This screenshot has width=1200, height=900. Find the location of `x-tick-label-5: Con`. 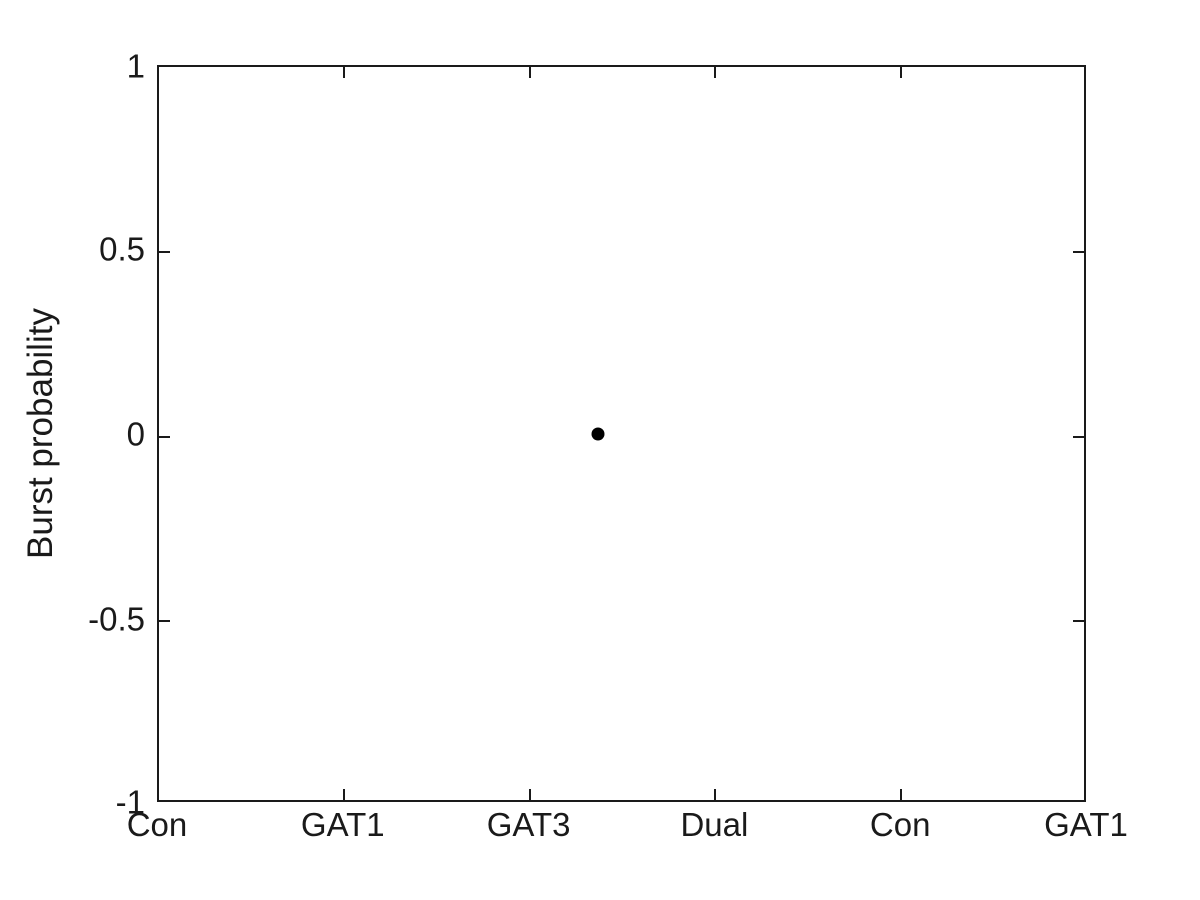

x-tick-label-5: Con is located at coordinates (900, 824).